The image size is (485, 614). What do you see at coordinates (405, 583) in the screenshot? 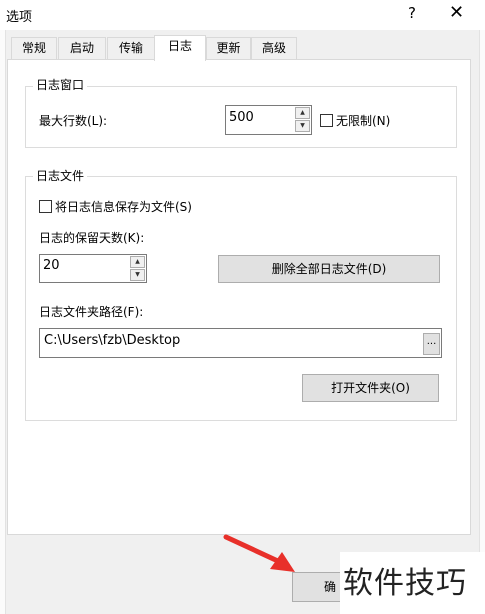
I see `watermark-text: 软件技巧` at bounding box center [405, 583].